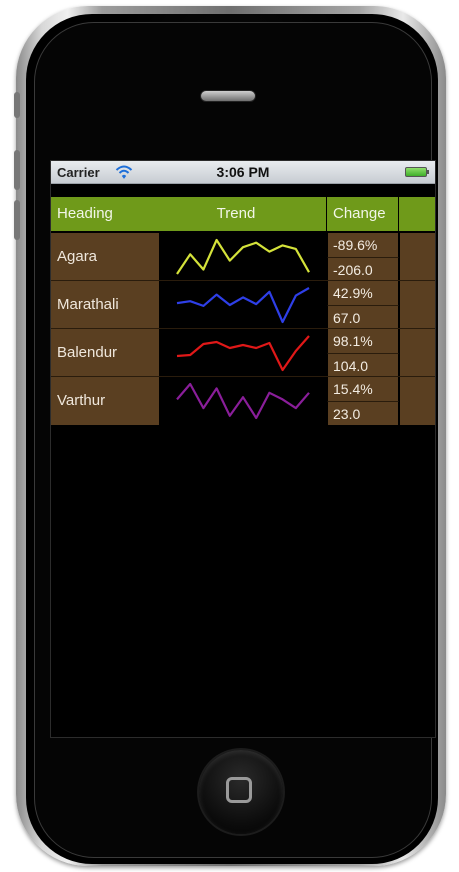 The width and height of the screenshot is (459, 872). Describe the element at coordinates (363, 413) in the screenshot. I see `change-value: 23.0` at that location.